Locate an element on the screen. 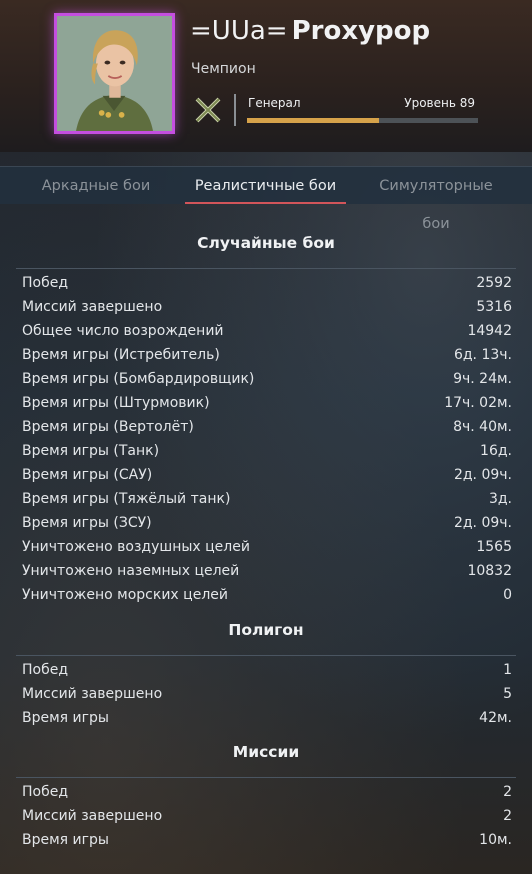  clan-tag: =UUa= is located at coordinates (239, 31).